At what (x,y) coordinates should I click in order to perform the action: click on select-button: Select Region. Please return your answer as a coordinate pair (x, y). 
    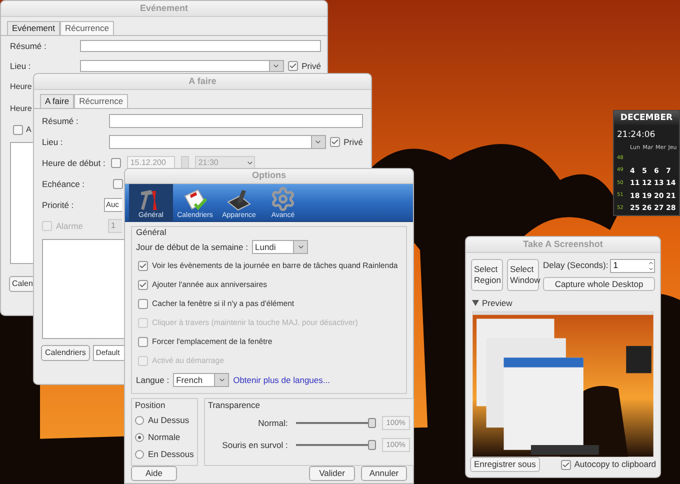
    Looking at the image, I should click on (487, 274).